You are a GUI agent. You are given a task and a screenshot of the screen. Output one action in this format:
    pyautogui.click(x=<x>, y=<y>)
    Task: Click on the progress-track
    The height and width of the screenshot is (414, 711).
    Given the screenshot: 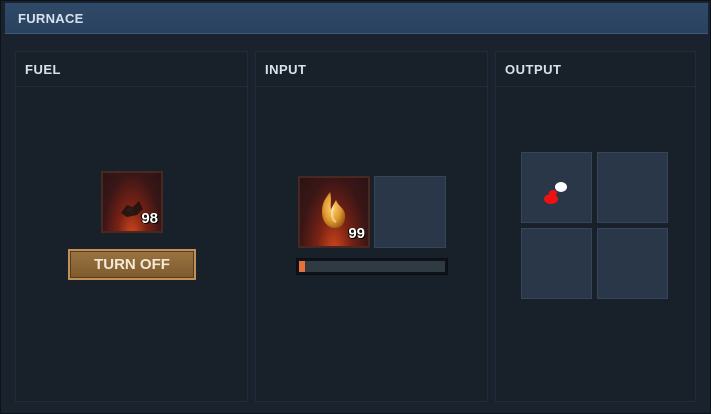 What is the action you would take?
    pyautogui.click(x=372, y=266)
    